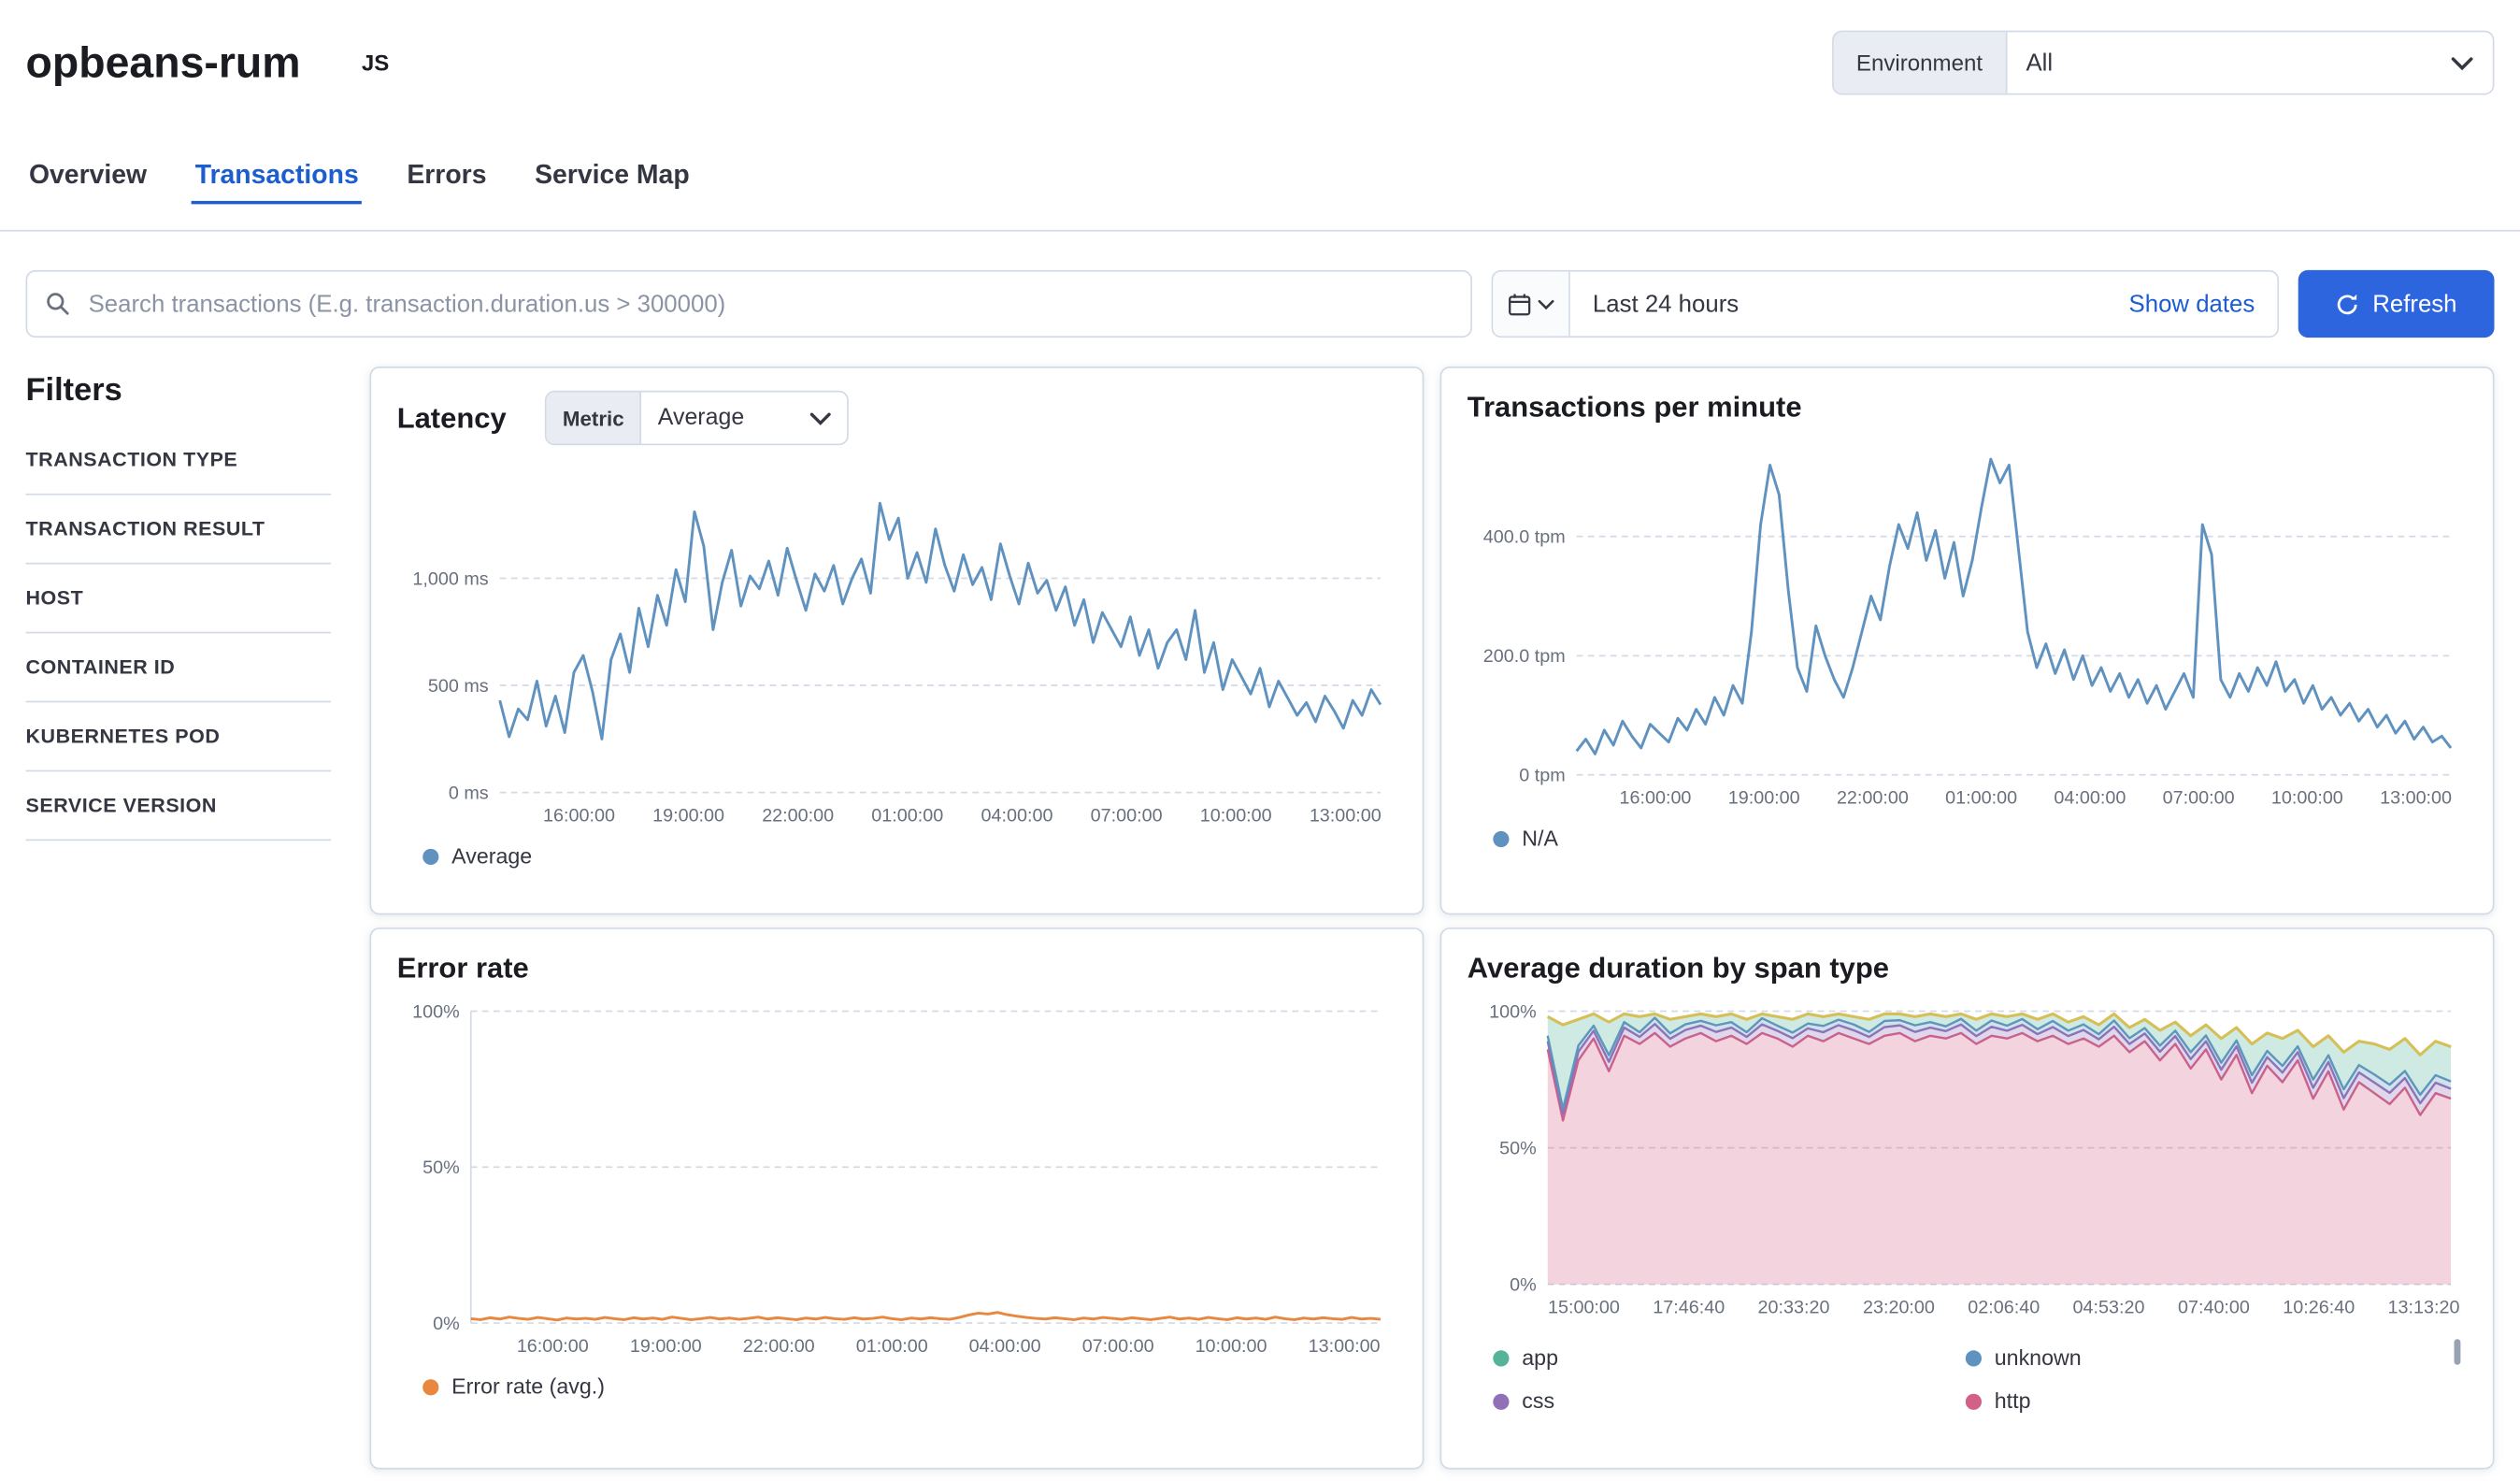  I want to click on latency-legend-item: Average, so click(896, 856).